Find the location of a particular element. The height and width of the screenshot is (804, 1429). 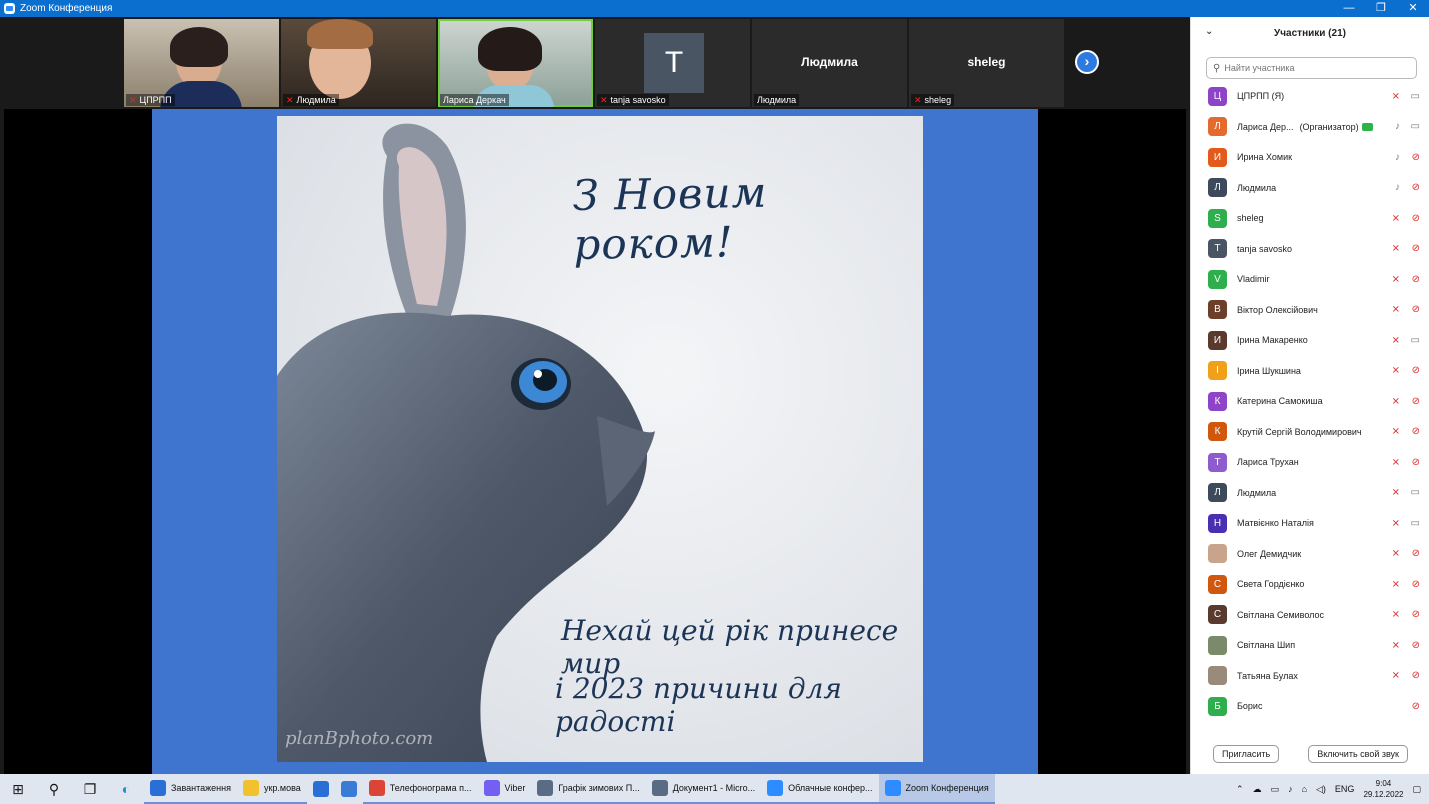

close-button: ✕ is located at coordinates (1413, 8).